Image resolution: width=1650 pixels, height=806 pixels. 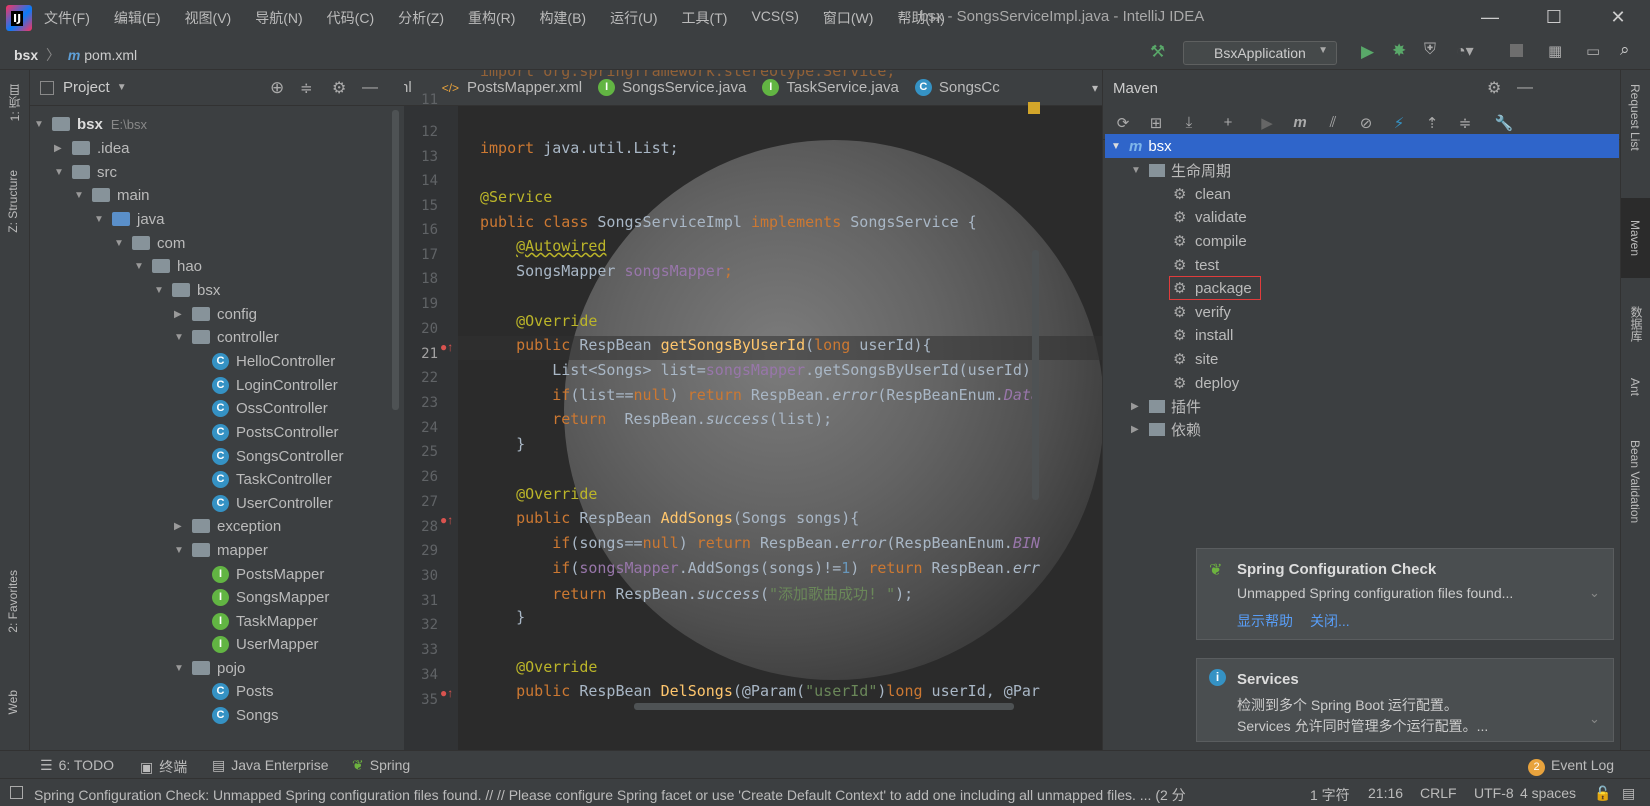 I want to click on maven-phase-clean: ⚙ clean, so click(x=1202, y=194).